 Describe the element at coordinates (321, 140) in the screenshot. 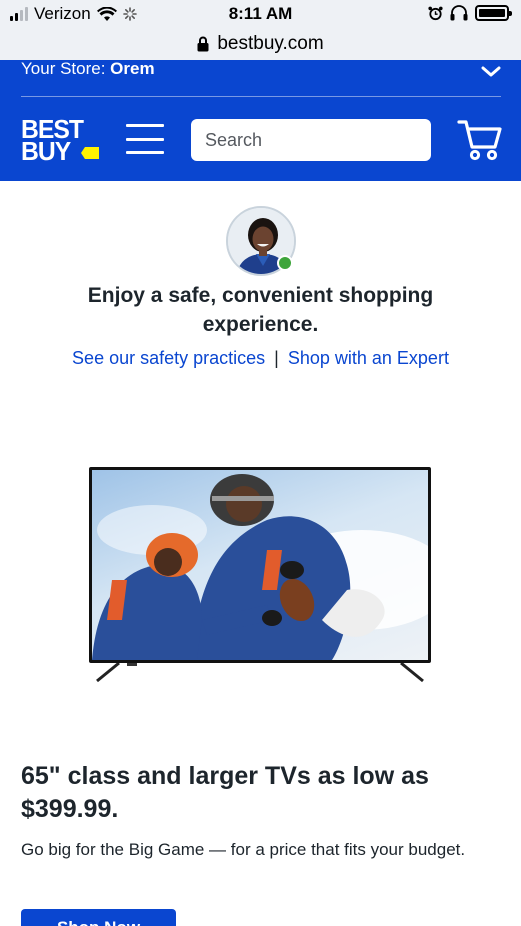

I see `search-input` at that location.